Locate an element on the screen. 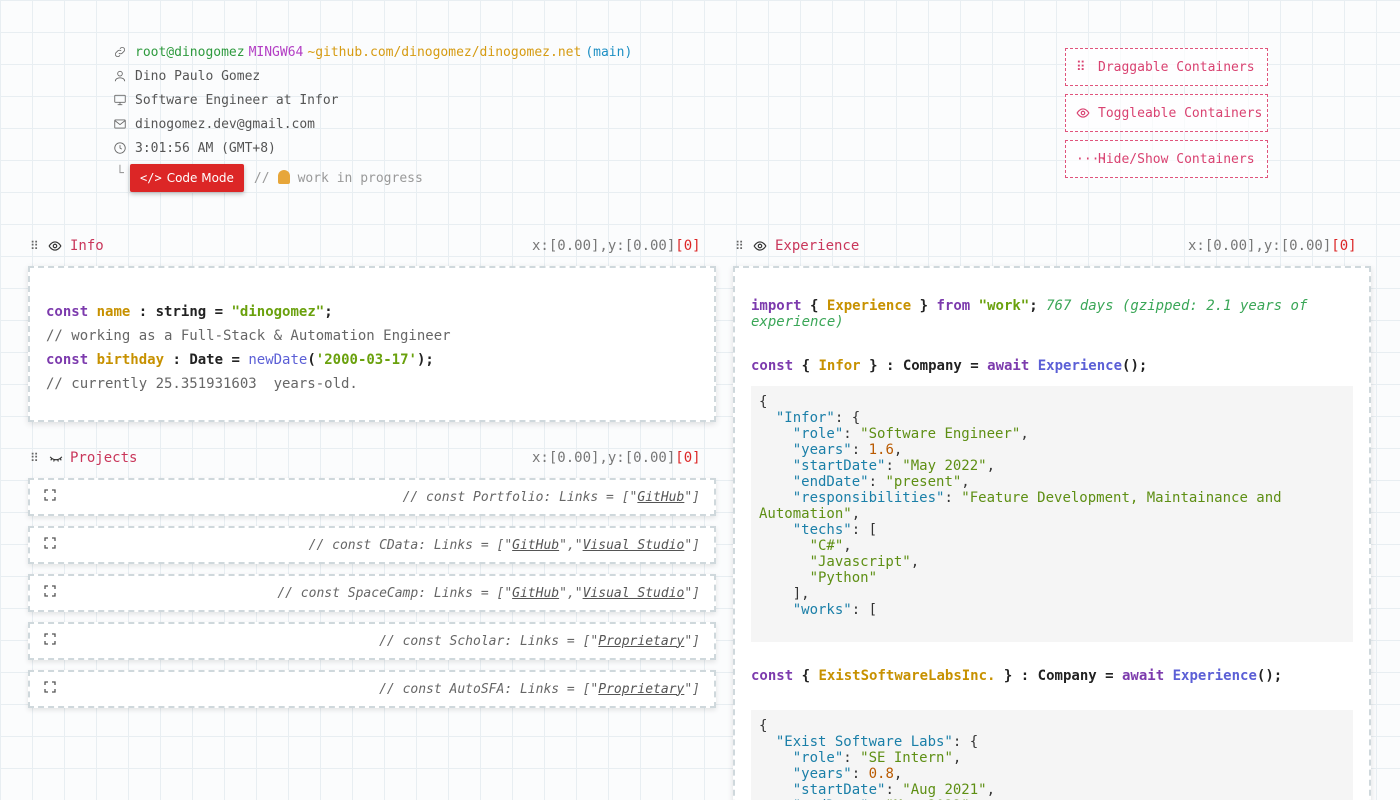 Image resolution: width=1400 pixels, height=800 pixels. project-declaration: // const SpaceCamp: Links = [ is located at coordinates (391, 593).